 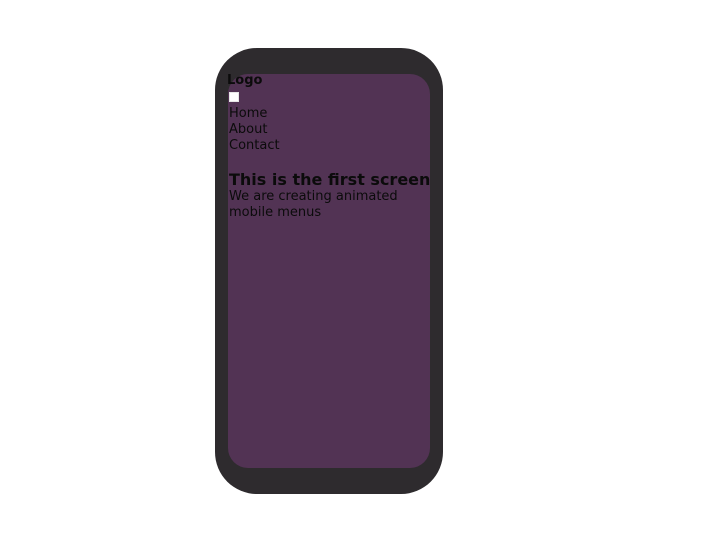 I want to click on nav-item-home: Home, so click(x=329, y=114).